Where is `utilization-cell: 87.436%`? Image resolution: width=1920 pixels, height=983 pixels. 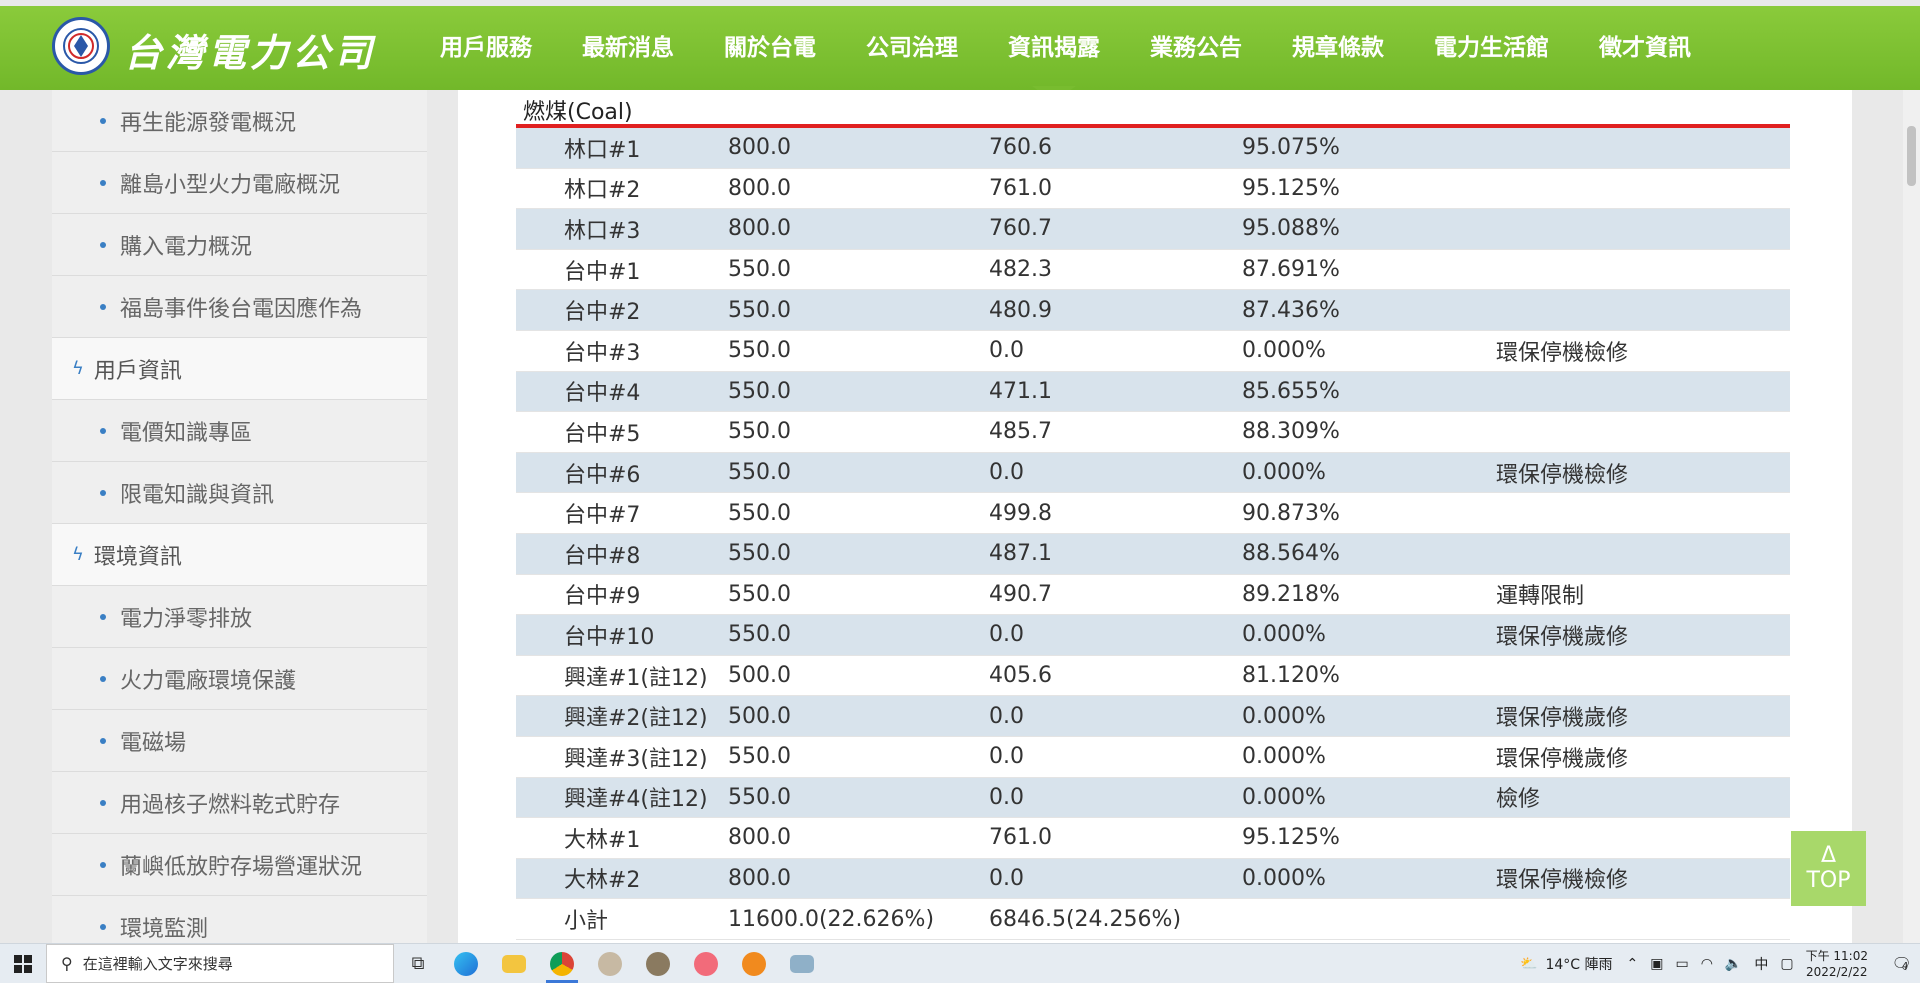 utilization-cell: 87.436% is located at coordinates (1291, 310).